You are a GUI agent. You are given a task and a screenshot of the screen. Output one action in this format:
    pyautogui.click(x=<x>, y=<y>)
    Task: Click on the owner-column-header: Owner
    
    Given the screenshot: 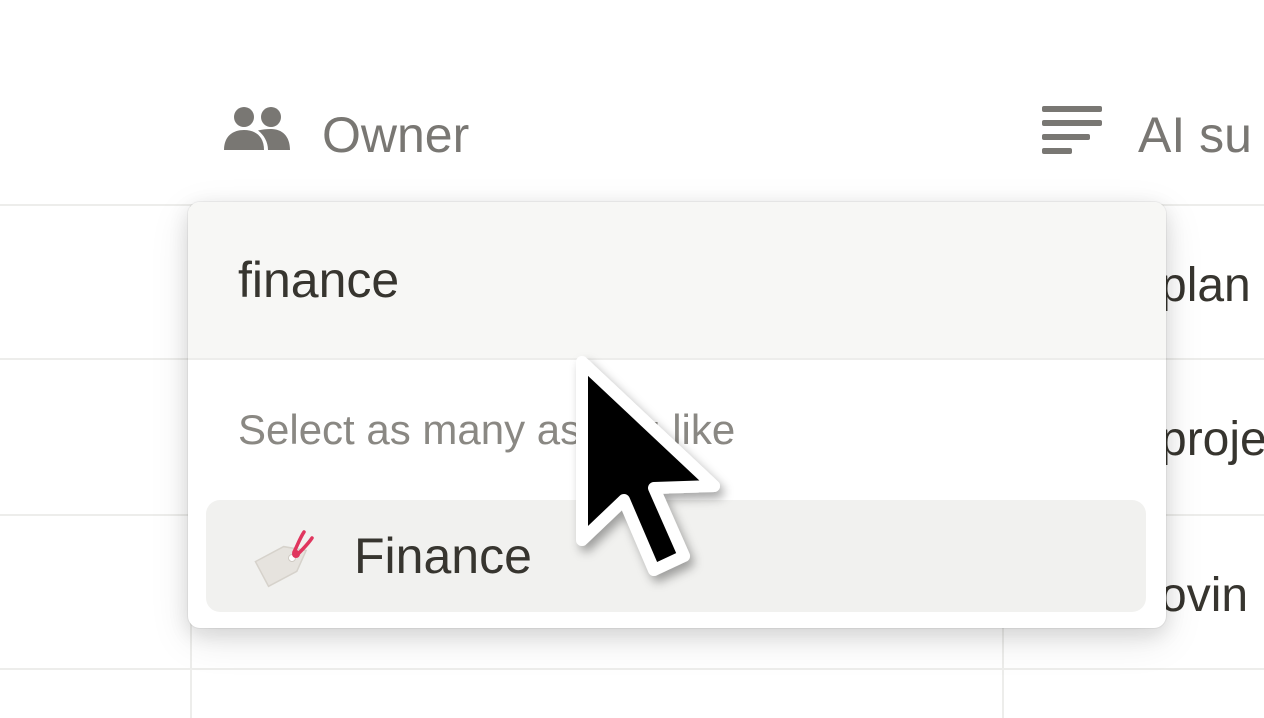 What is the action you would take?
    pyautogui.click(x=345, y=135)
    